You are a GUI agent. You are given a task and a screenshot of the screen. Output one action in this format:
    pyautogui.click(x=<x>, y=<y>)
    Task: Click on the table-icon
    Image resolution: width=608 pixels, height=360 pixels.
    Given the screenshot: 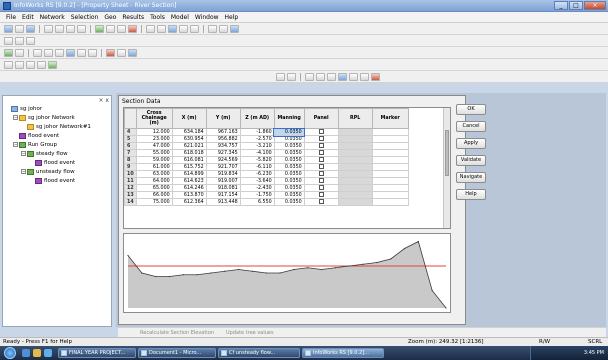 What is the action you would take?
    pyautogui.click(x=110, y=28)
    